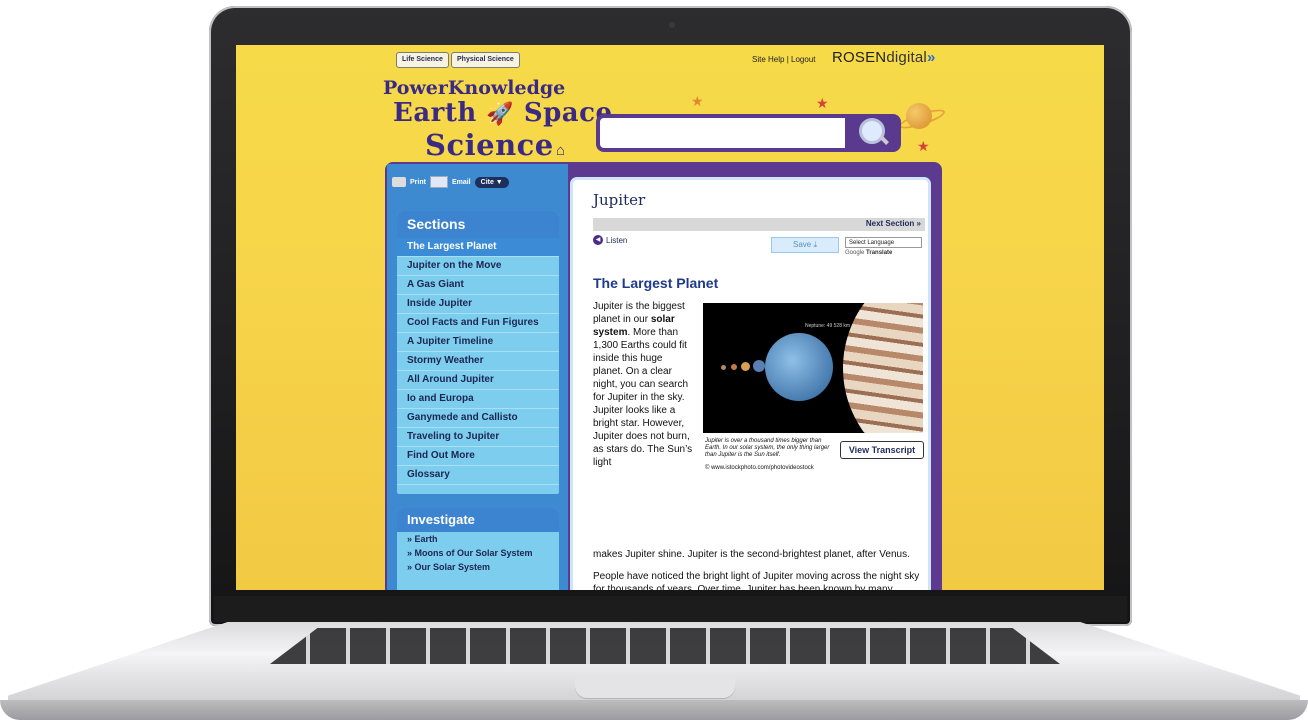  Describe the element at coordinates (478, 567) in the screenshot. I see `investigate-link-solar-system: » Our Solar System` at that location.